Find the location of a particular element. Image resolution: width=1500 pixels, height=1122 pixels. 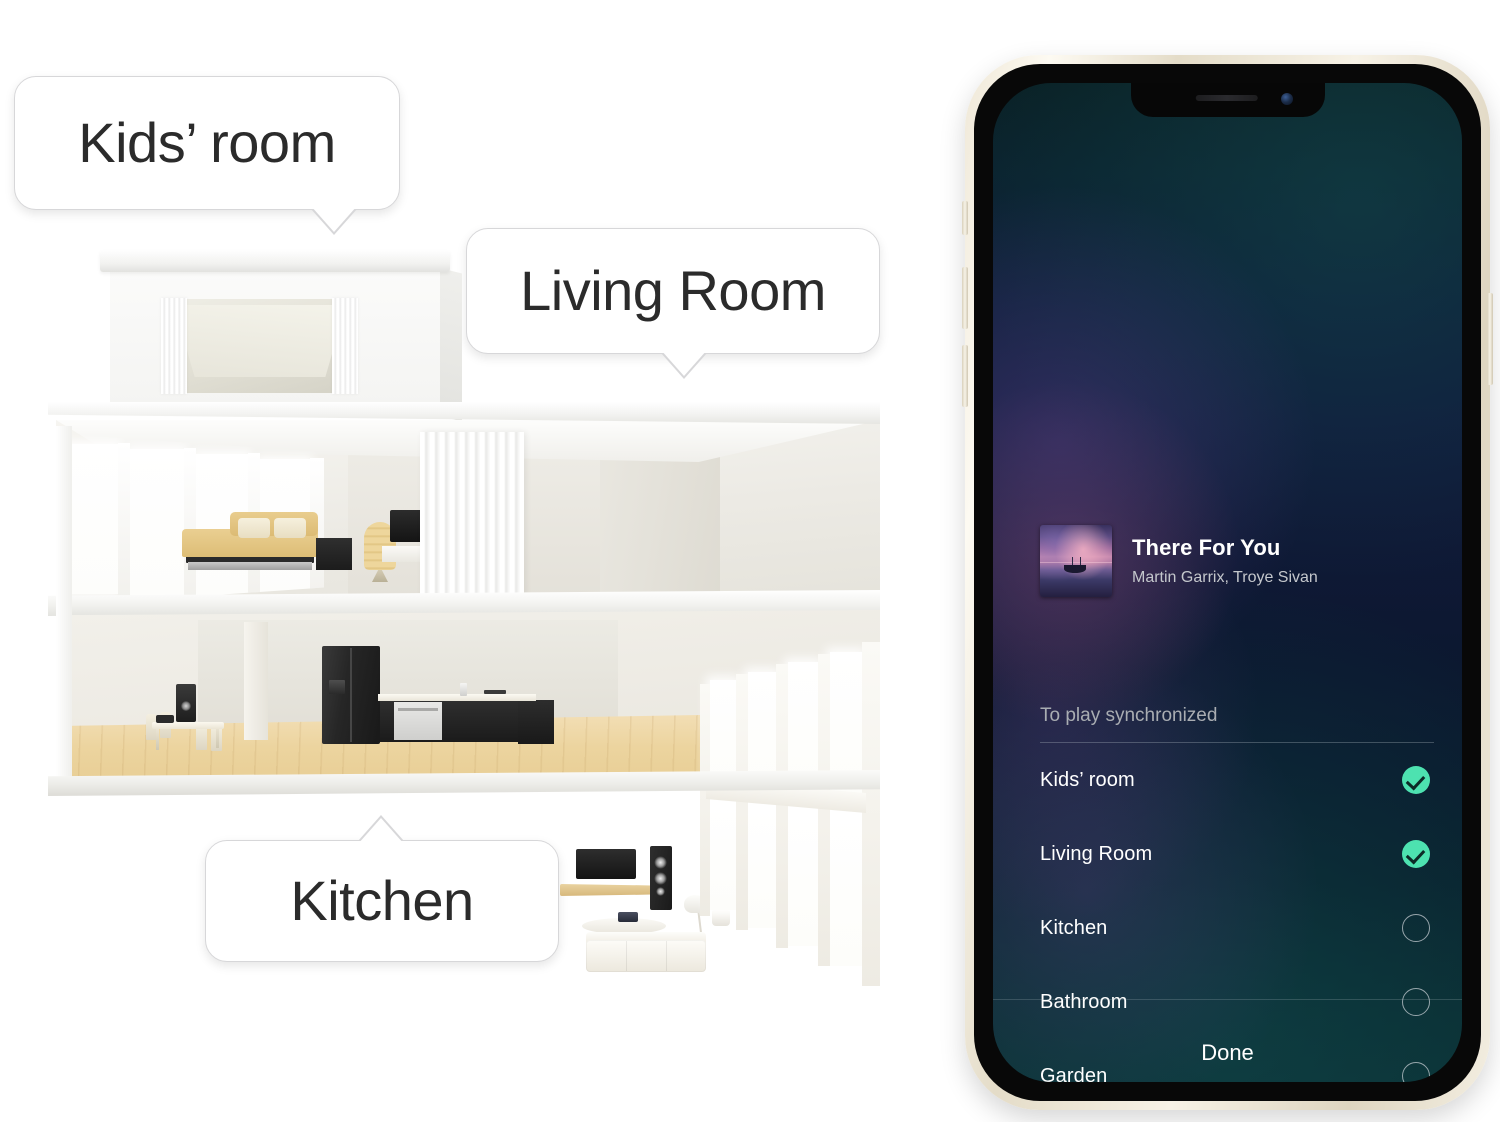

kitchen-countertop is located at coordinates (457, 697).